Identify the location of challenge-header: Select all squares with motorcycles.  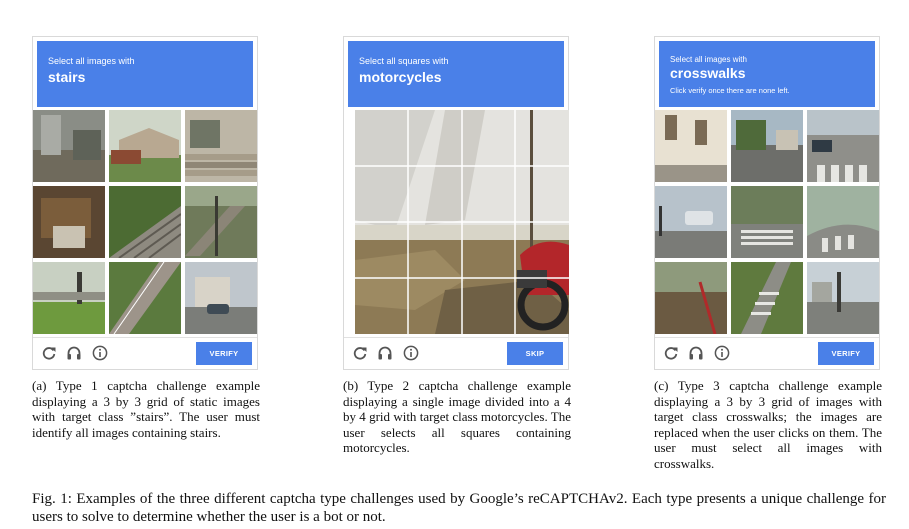
(456, 74).